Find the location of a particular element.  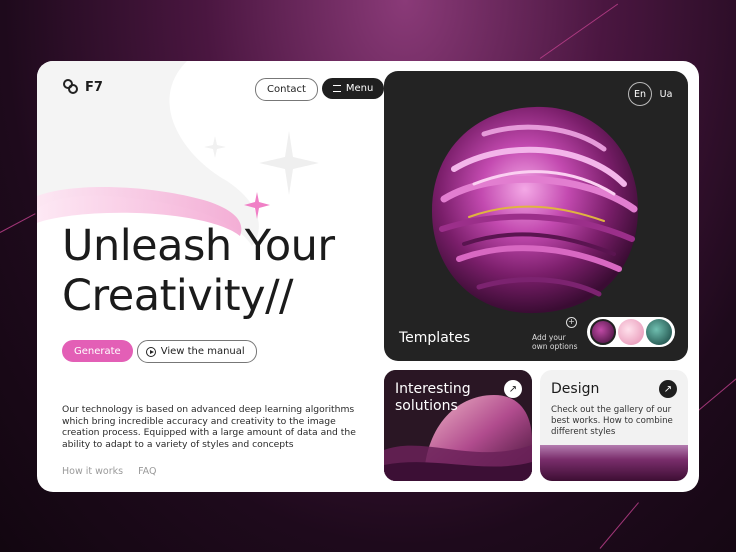

template-swatches is located at coordinates (631, 332).